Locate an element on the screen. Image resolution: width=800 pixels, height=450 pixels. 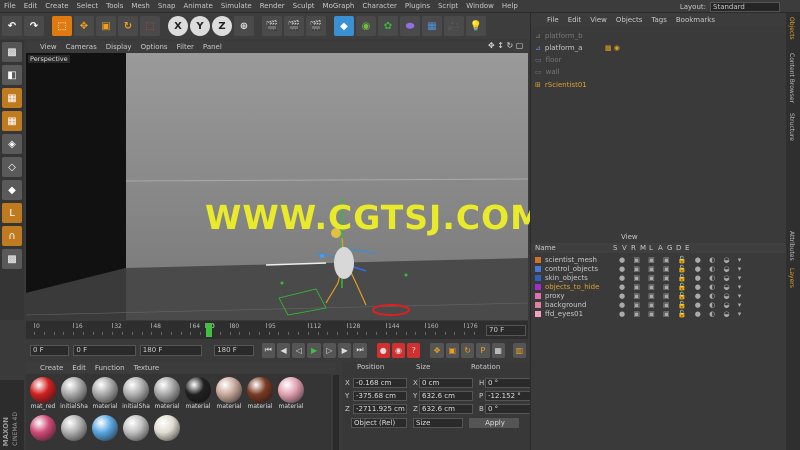
layer-row: proxy ● ▣ ▣ ▣ 🔓 ● ◐ ◒ ▾ is located at coordinates (639, 295).